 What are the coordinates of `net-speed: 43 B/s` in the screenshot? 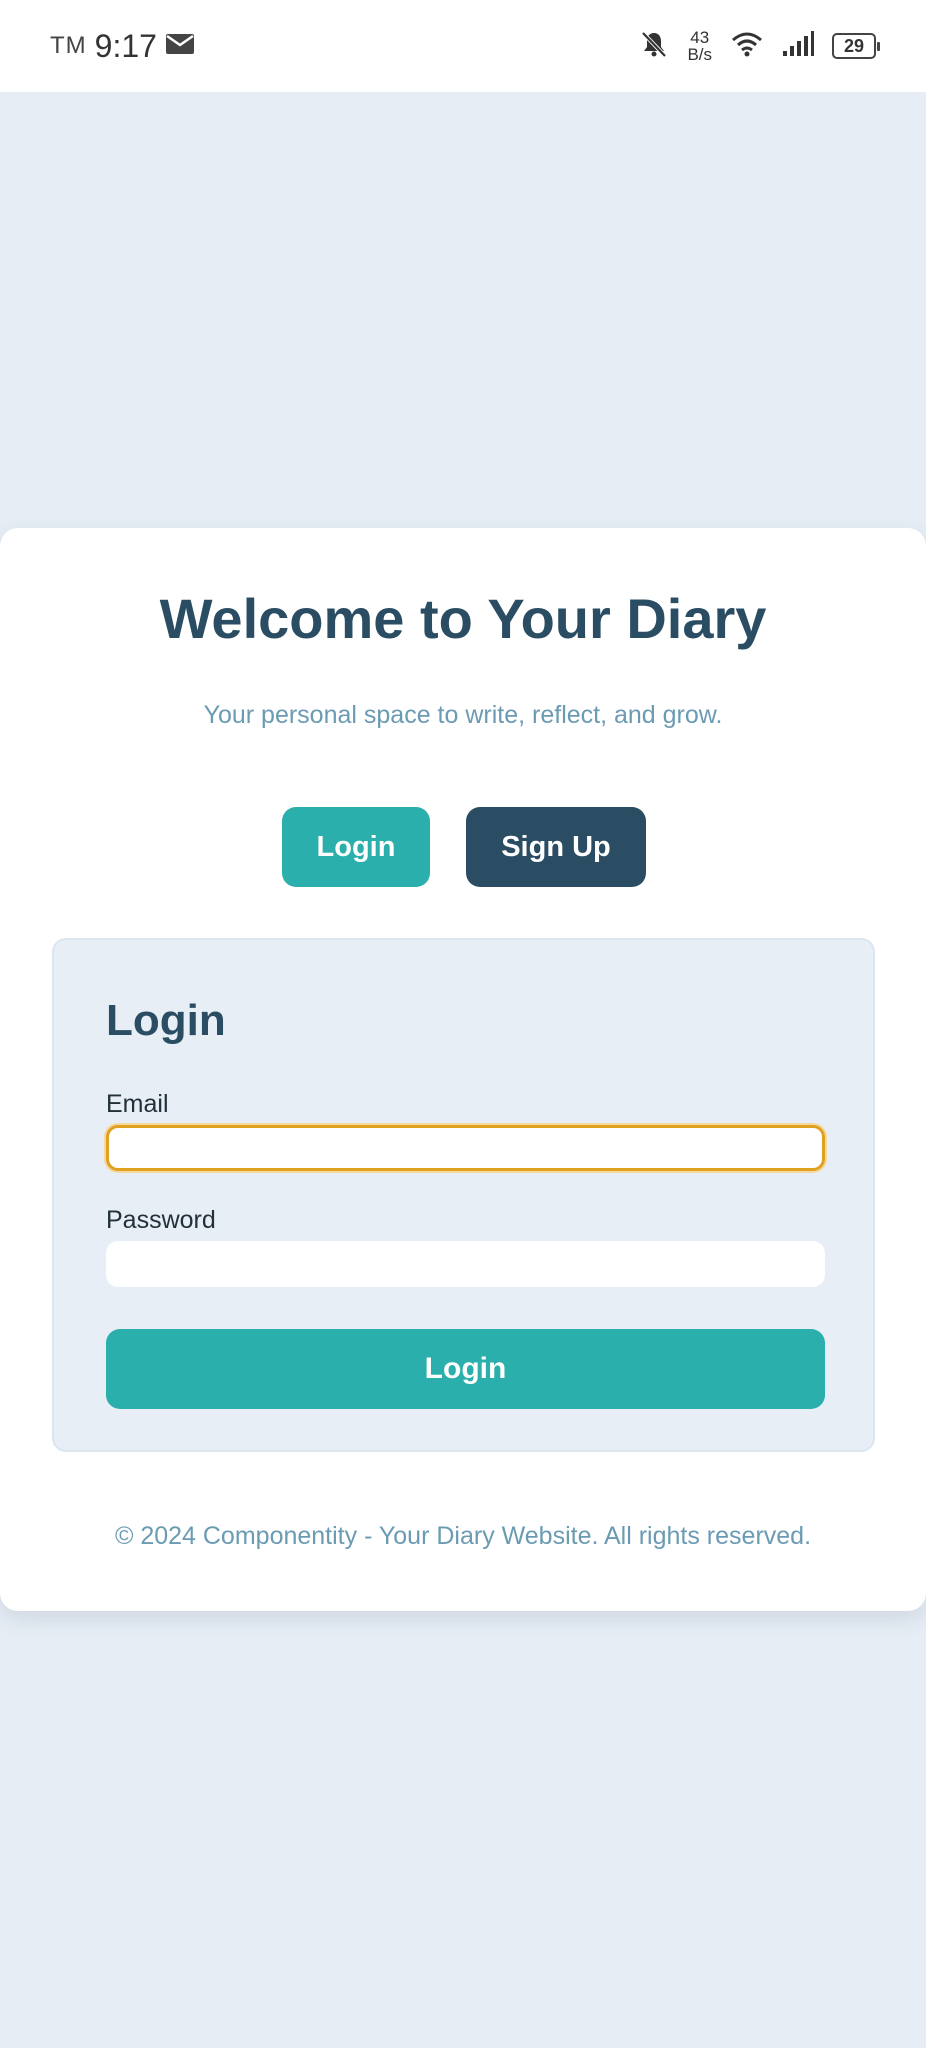 It's located at (699, 46).